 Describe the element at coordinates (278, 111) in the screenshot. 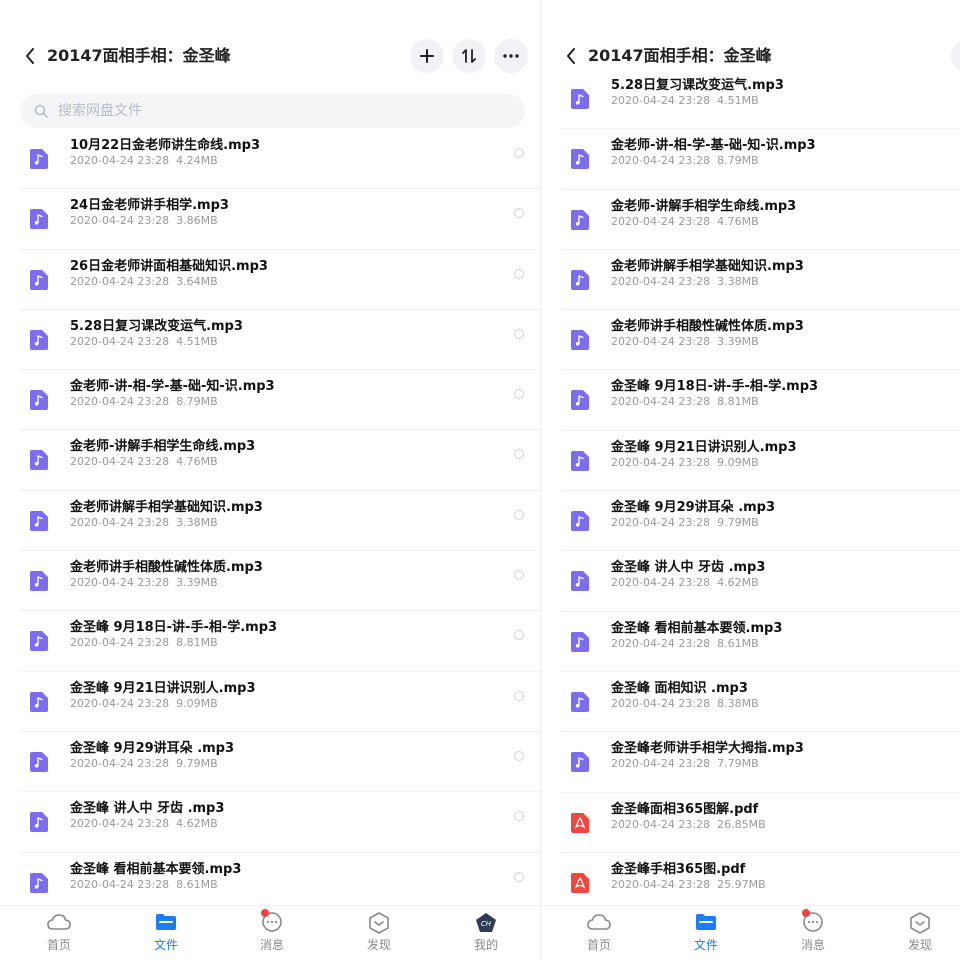

I see `search-input` at that location.